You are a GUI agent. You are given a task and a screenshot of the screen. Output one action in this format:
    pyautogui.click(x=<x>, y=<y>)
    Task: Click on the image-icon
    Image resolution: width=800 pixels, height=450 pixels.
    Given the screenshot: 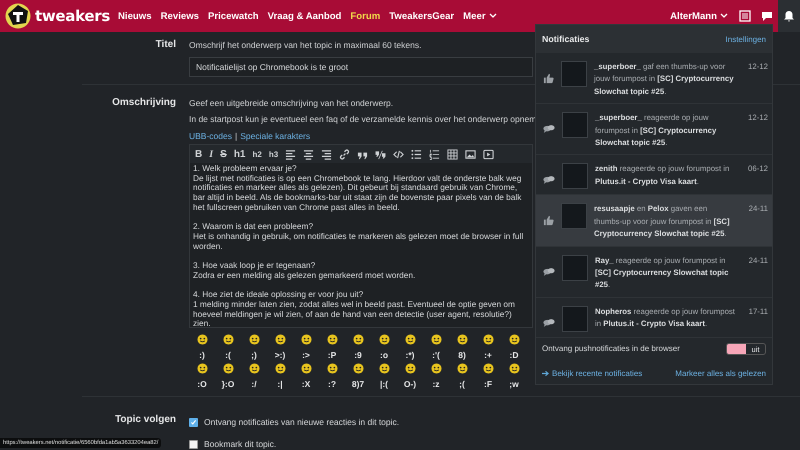 What is the action you would take?
    pyautogui.click(x=470, y=154)
    